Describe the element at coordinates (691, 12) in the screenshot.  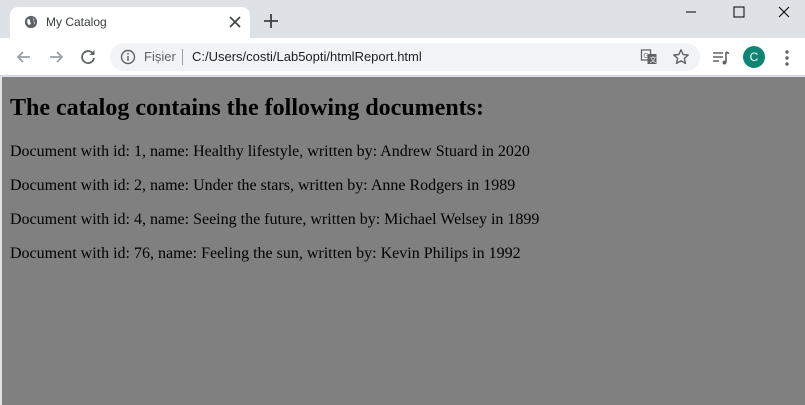
I see `minimize-icon` at that location.